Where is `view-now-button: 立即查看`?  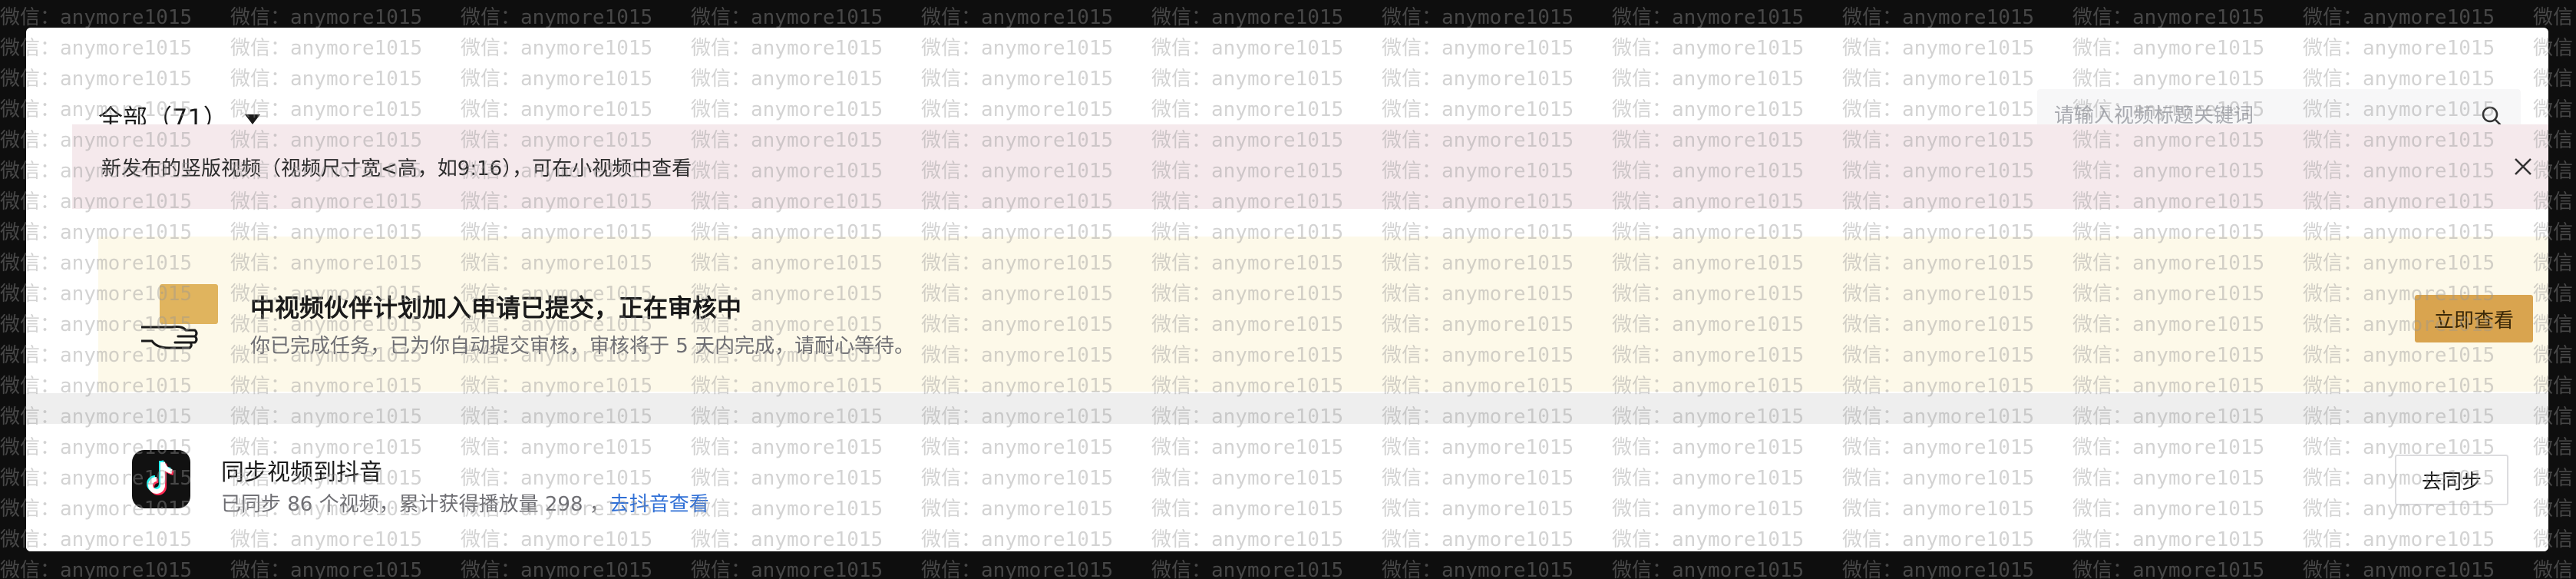
view-now-button: 立即查看 is located at coordinates (2474, 318).